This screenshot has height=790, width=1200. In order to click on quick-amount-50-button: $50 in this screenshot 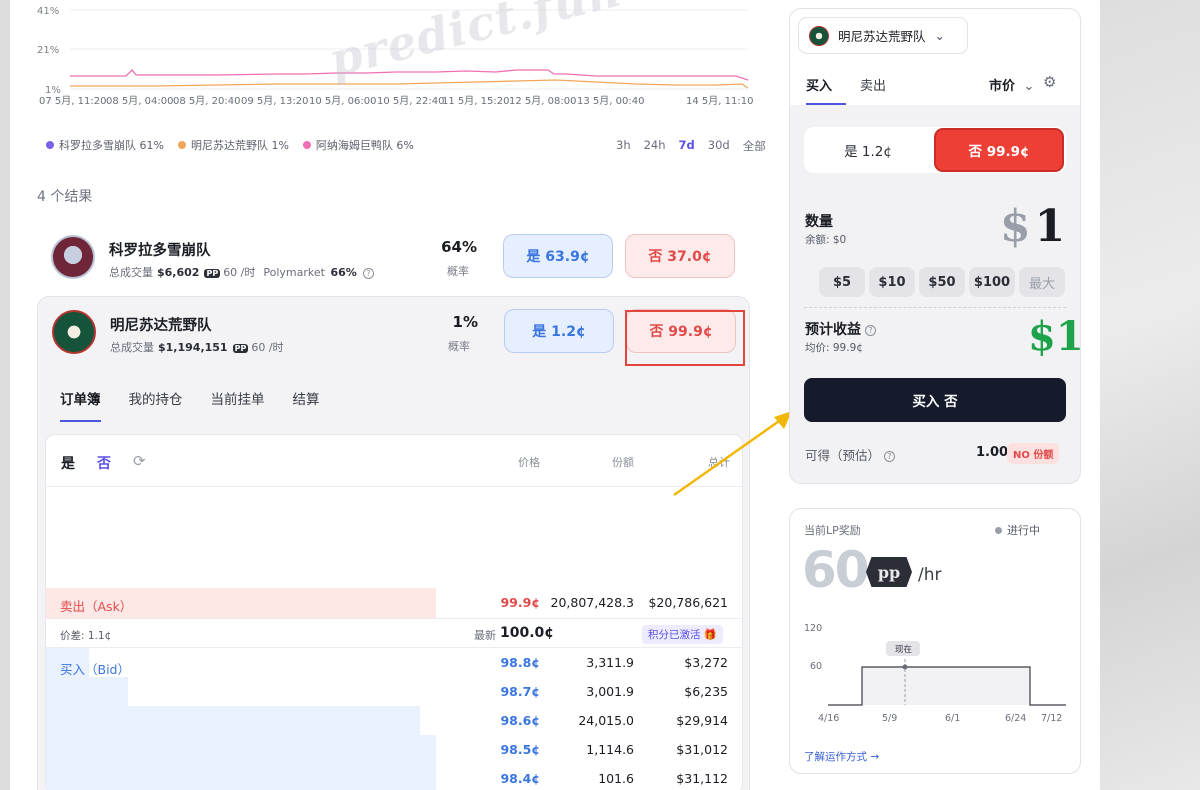, I will do `click(942, 282)`.